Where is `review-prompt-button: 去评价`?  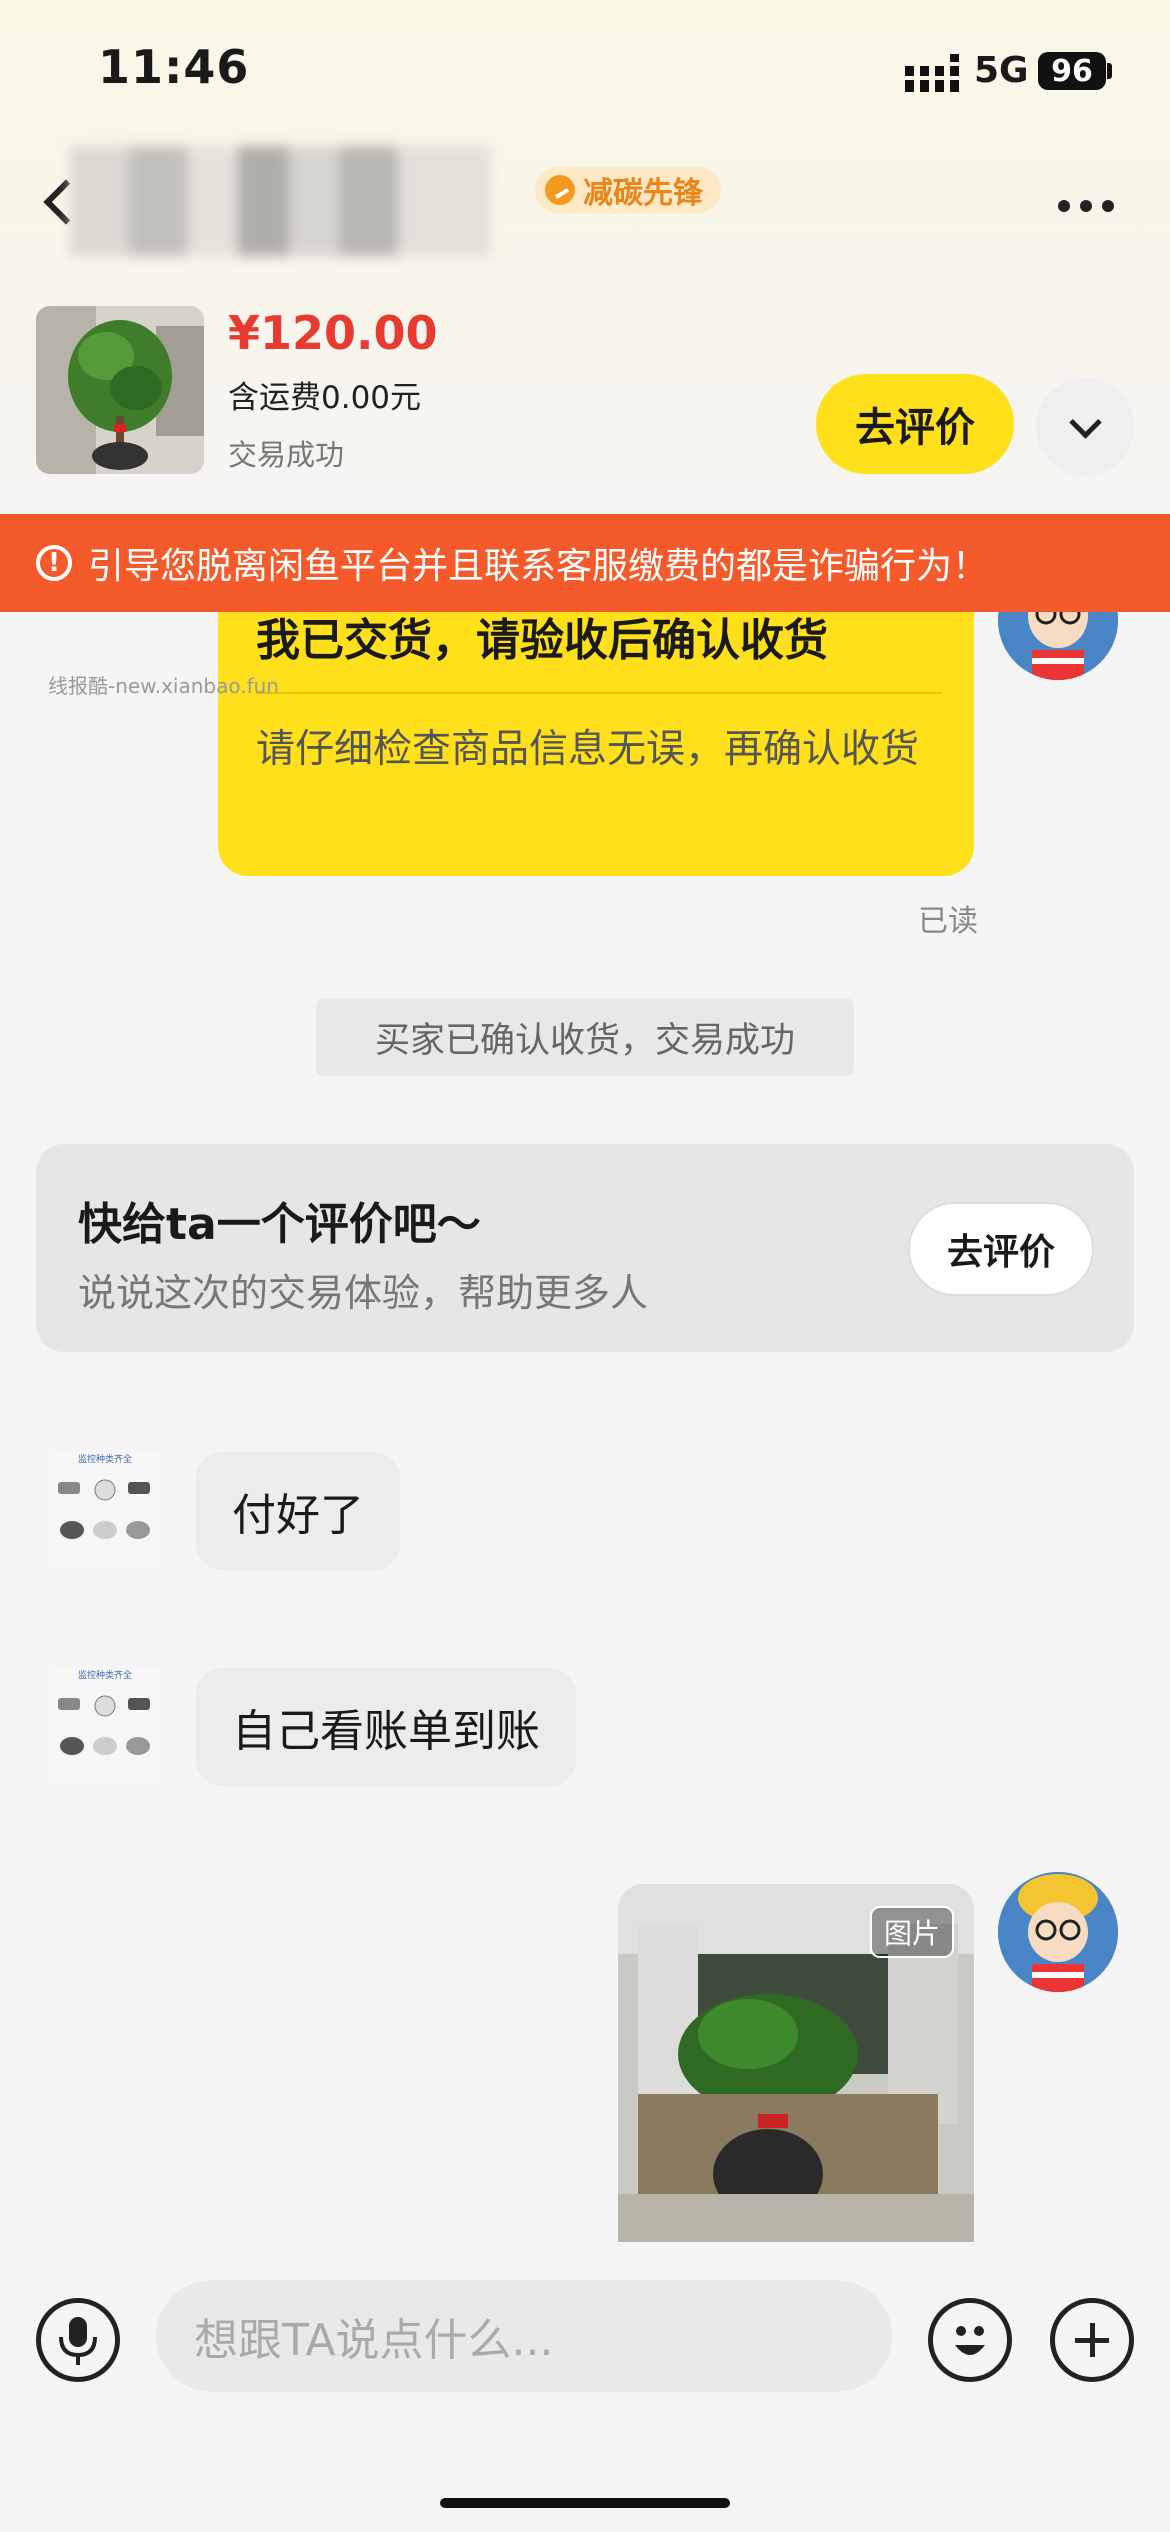
review-prompt-button: 去评价 is located at coordinates (1001, 1249).